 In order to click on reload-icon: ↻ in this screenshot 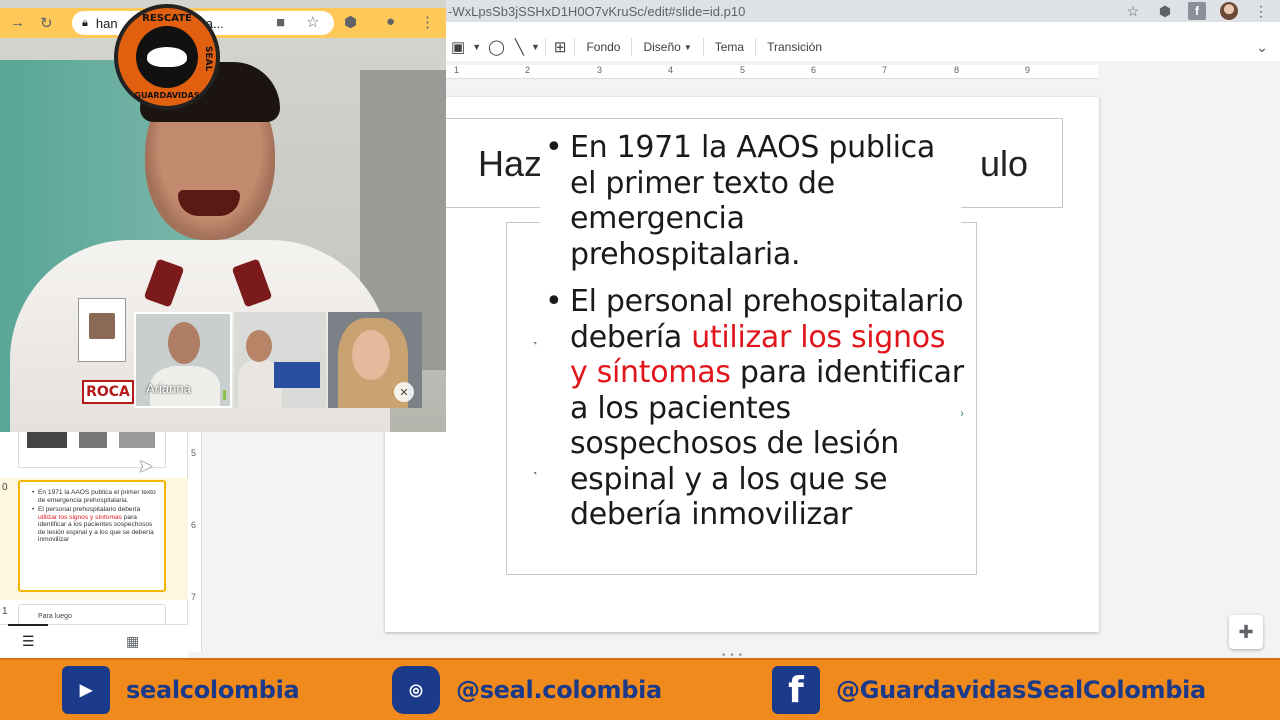, I will do `click(46, 23)`.